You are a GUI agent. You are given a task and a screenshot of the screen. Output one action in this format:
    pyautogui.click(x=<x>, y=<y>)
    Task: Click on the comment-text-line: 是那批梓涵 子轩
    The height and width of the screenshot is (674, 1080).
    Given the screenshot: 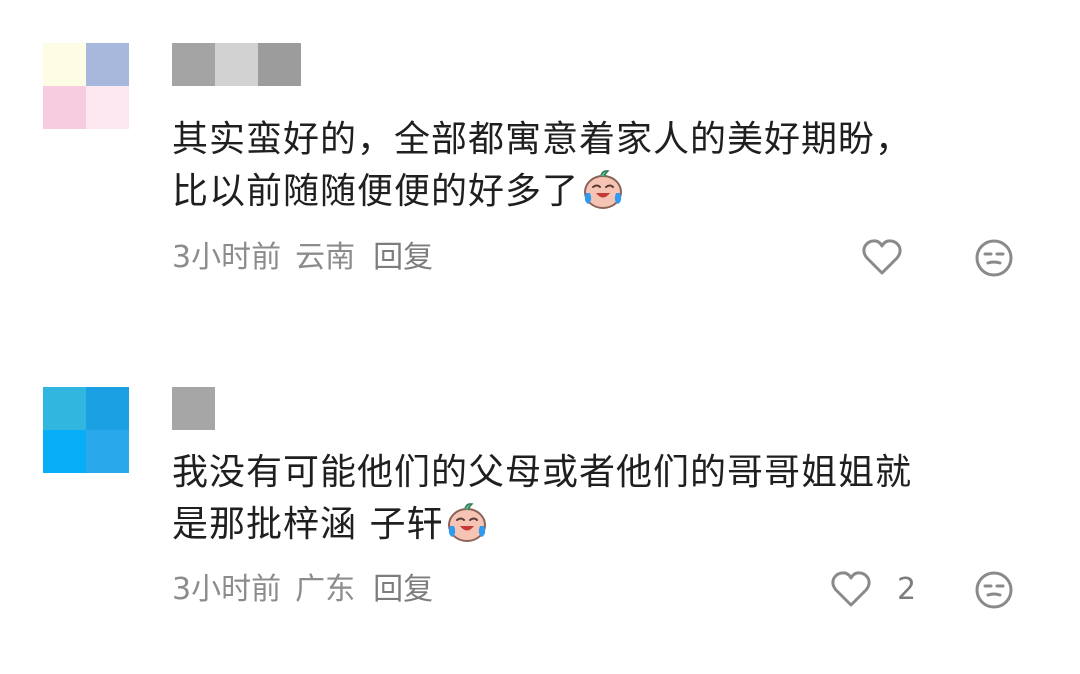 What is the action you would take?
    pyautogui.click(x=308, y=524)
    